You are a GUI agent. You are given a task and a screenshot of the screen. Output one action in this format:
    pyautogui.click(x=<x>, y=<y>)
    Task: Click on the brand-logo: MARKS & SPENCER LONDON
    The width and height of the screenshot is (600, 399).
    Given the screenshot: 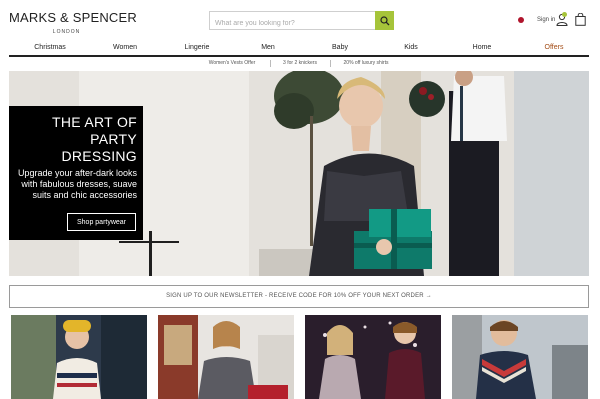 What is the action you would take?
    pyautogui.click(x=73, y=23)
    